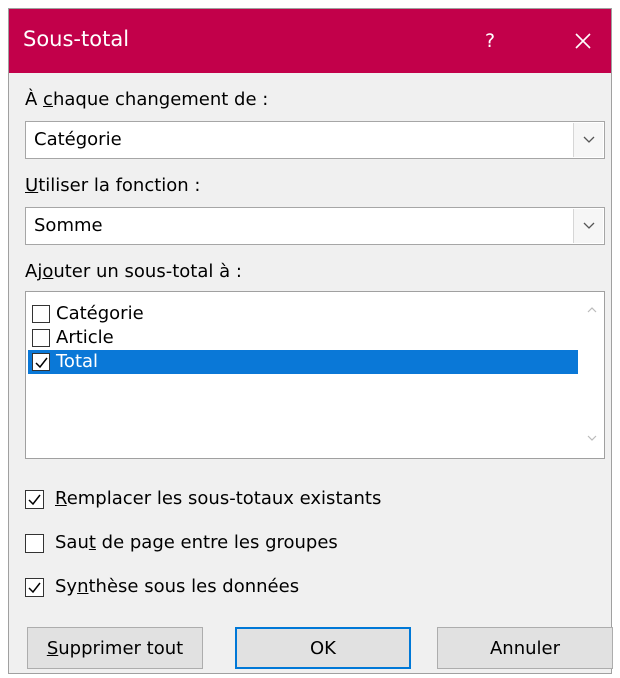 The height and width of the screenshot is (678, 620). Describe the element at coordinates (303, 362) in the screenshot. I see `list-item-total: Total` at that location.